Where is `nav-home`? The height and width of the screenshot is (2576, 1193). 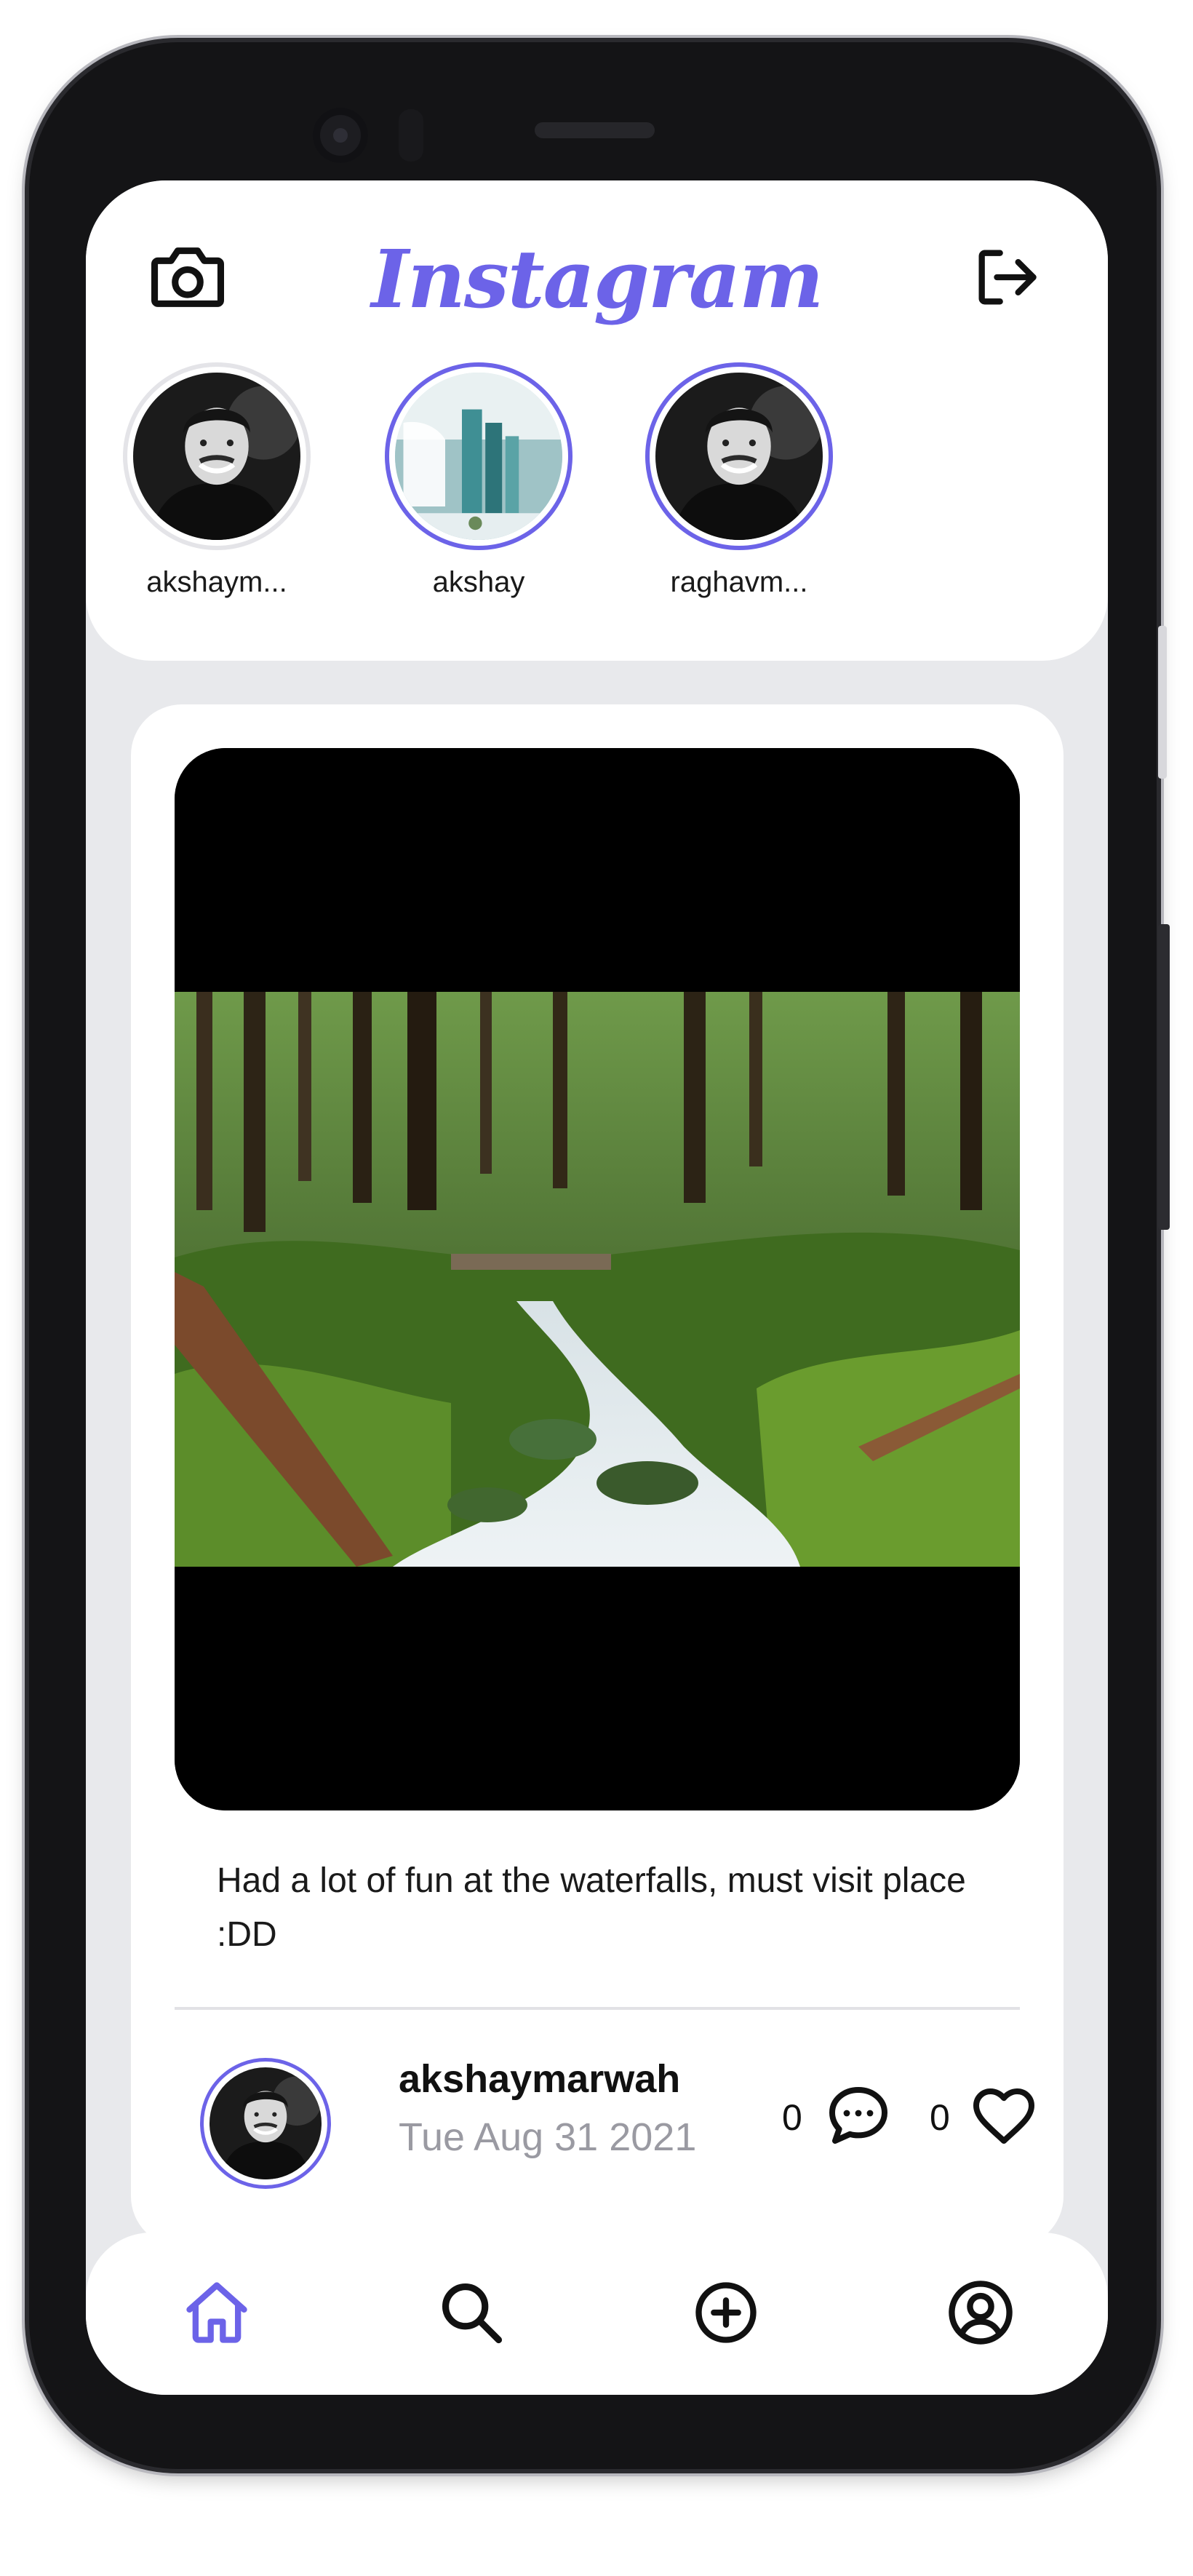 nav-home is located at coordinates (217, 2313).